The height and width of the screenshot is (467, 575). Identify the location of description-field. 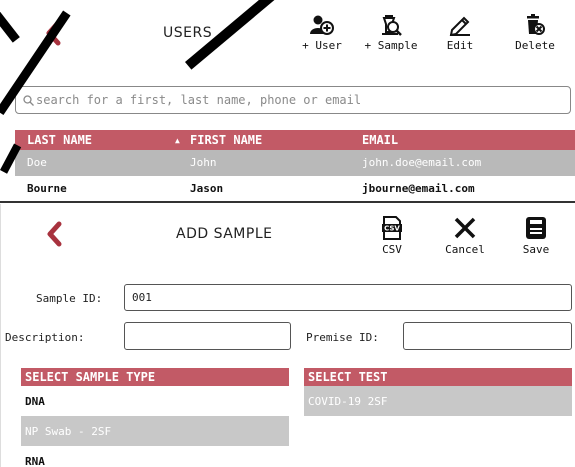
(207, 336).